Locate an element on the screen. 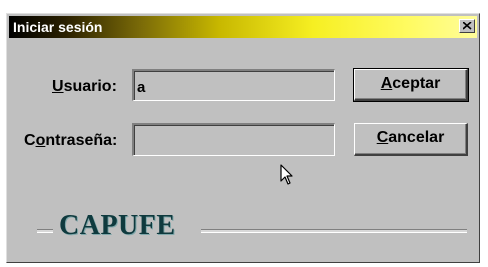  contrasena-input is located at coordinates (233, 139).